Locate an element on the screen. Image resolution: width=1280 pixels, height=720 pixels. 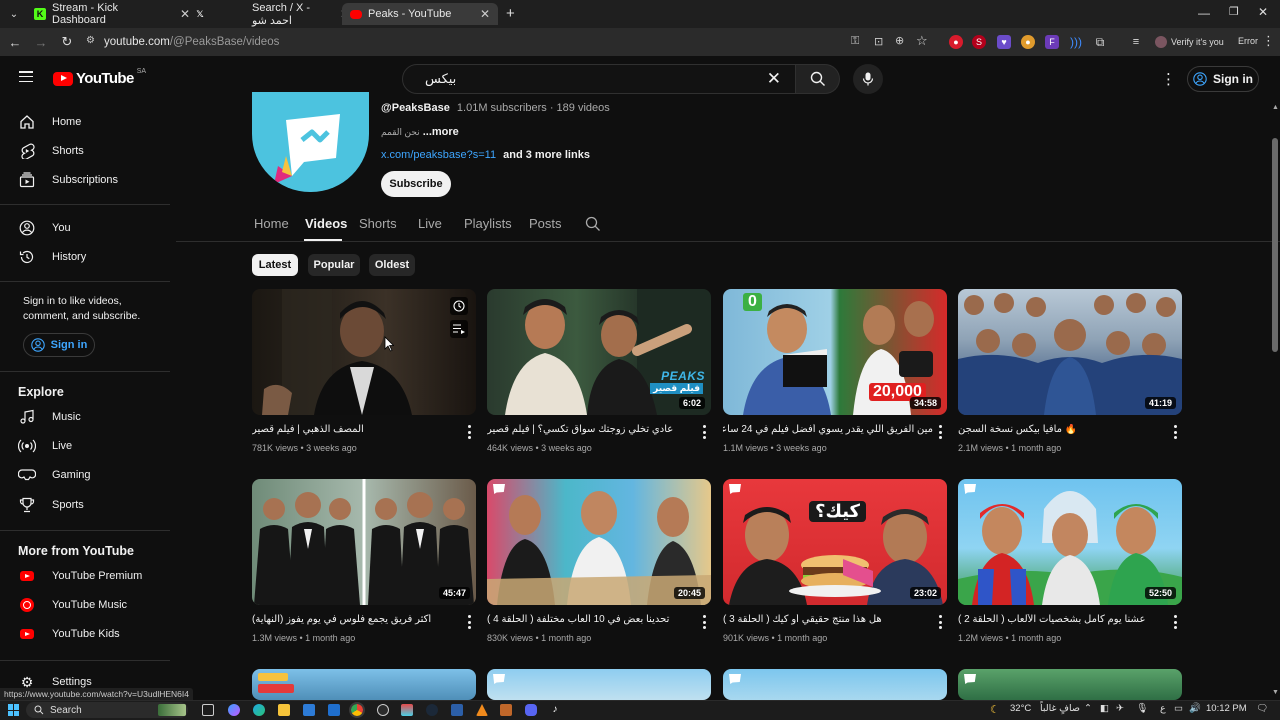
voice-search-button is located at coordinates (868, 79).